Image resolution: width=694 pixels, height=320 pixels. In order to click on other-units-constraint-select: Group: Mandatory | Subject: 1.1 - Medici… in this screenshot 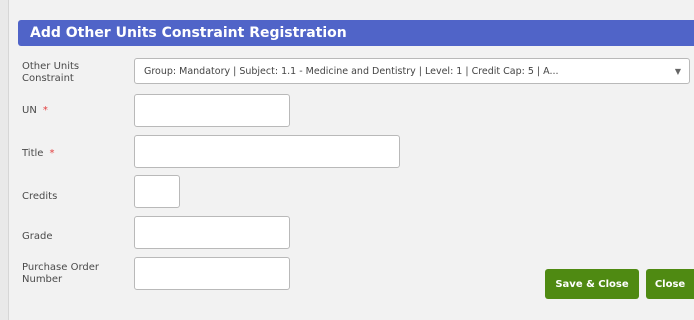, I will do `click(412, 71)`.